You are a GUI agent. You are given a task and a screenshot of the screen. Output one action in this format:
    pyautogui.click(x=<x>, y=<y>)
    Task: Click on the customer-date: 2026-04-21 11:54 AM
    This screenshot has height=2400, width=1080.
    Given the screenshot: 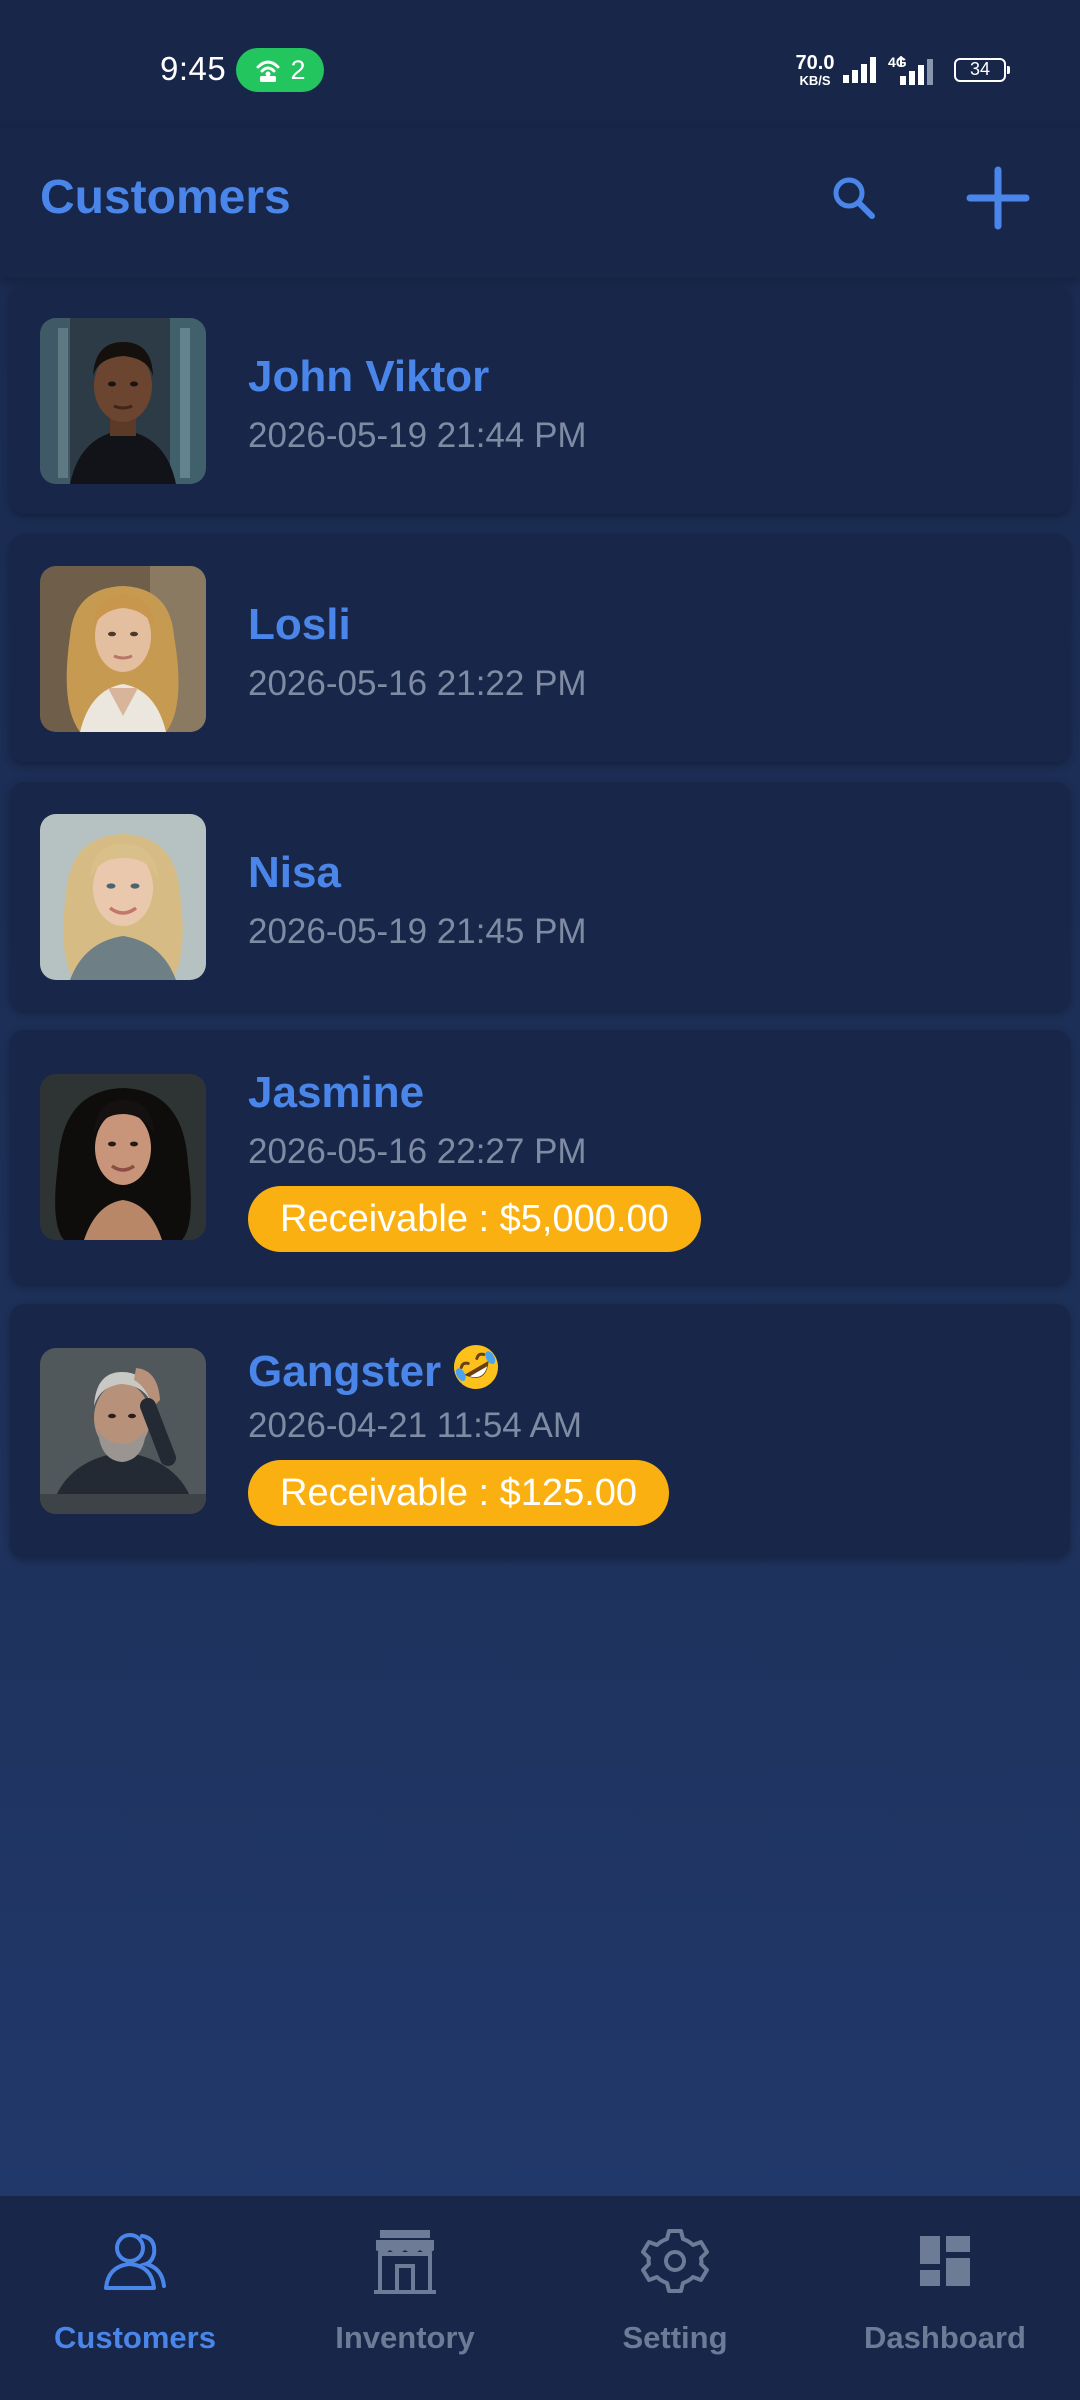 What is the action you would take?
    pyautogui.click(x=415, y=1425)
    